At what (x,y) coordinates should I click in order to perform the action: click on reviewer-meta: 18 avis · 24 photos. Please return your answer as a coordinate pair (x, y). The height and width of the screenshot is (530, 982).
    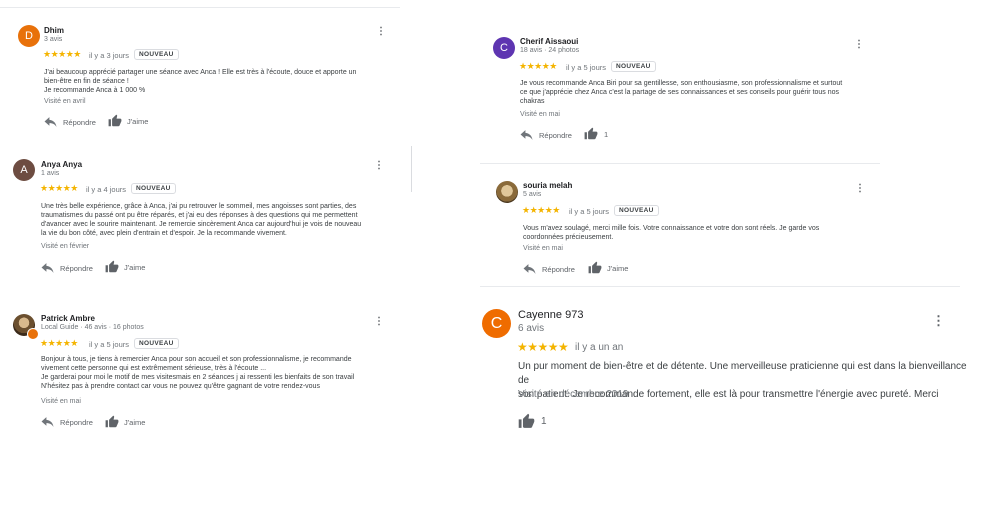
    Looking at the image, I should click on (550, 50).